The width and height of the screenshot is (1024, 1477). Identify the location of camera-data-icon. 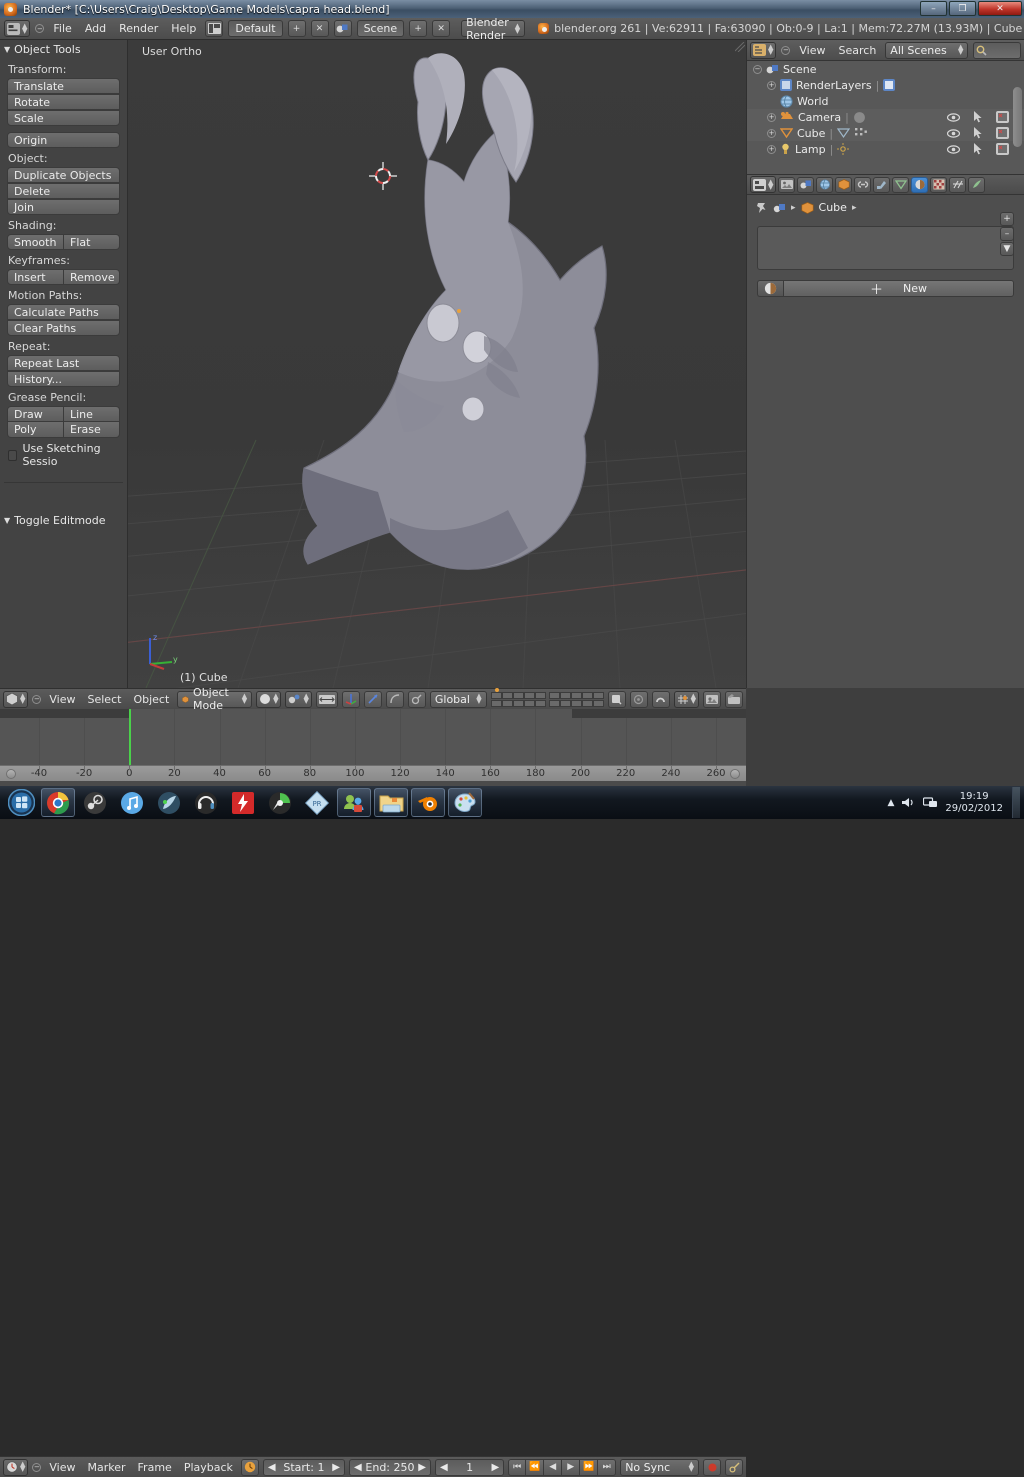
(859, 117).